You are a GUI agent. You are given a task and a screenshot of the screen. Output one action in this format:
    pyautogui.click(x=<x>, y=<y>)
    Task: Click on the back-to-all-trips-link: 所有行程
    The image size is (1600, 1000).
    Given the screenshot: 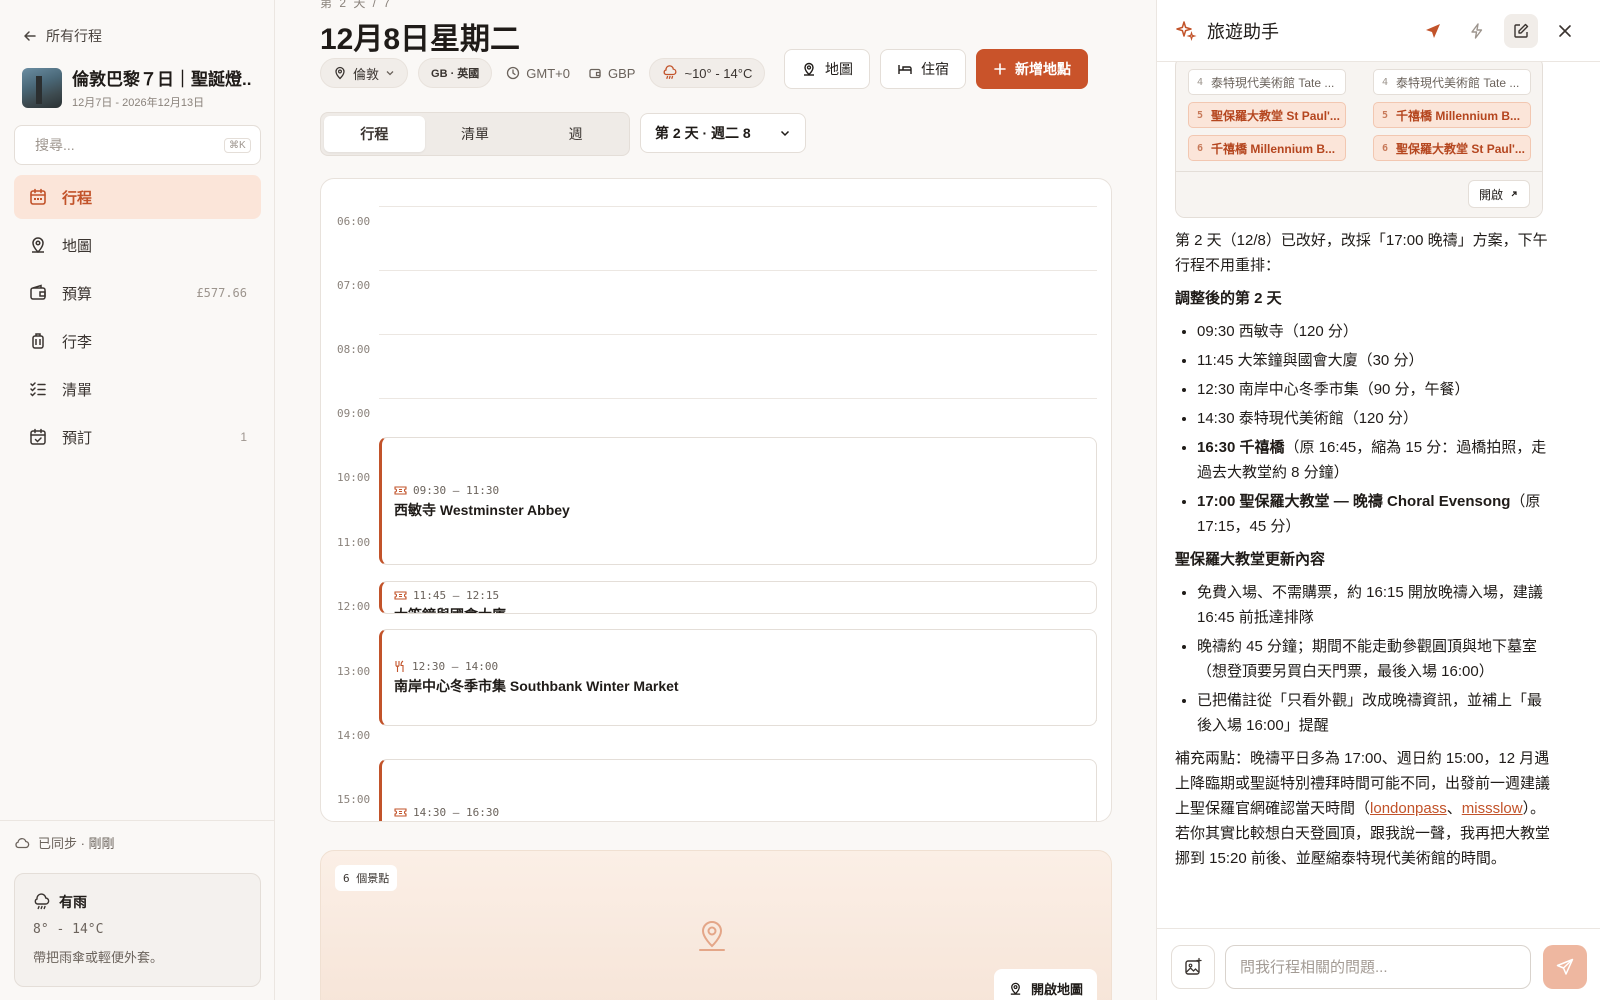 What is the action you would take?
    pyautogui.click(x=62, y=36)
    